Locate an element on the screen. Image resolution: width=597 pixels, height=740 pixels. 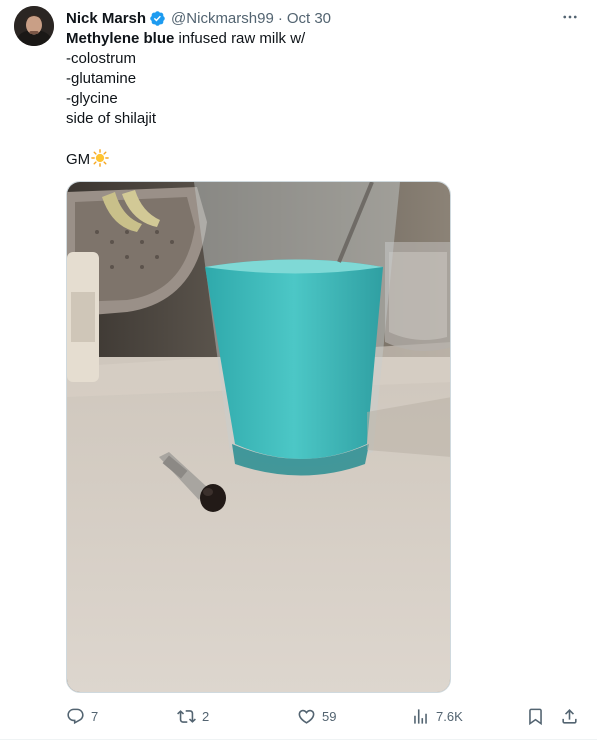
share-icon is located at coordinates (569, 716).